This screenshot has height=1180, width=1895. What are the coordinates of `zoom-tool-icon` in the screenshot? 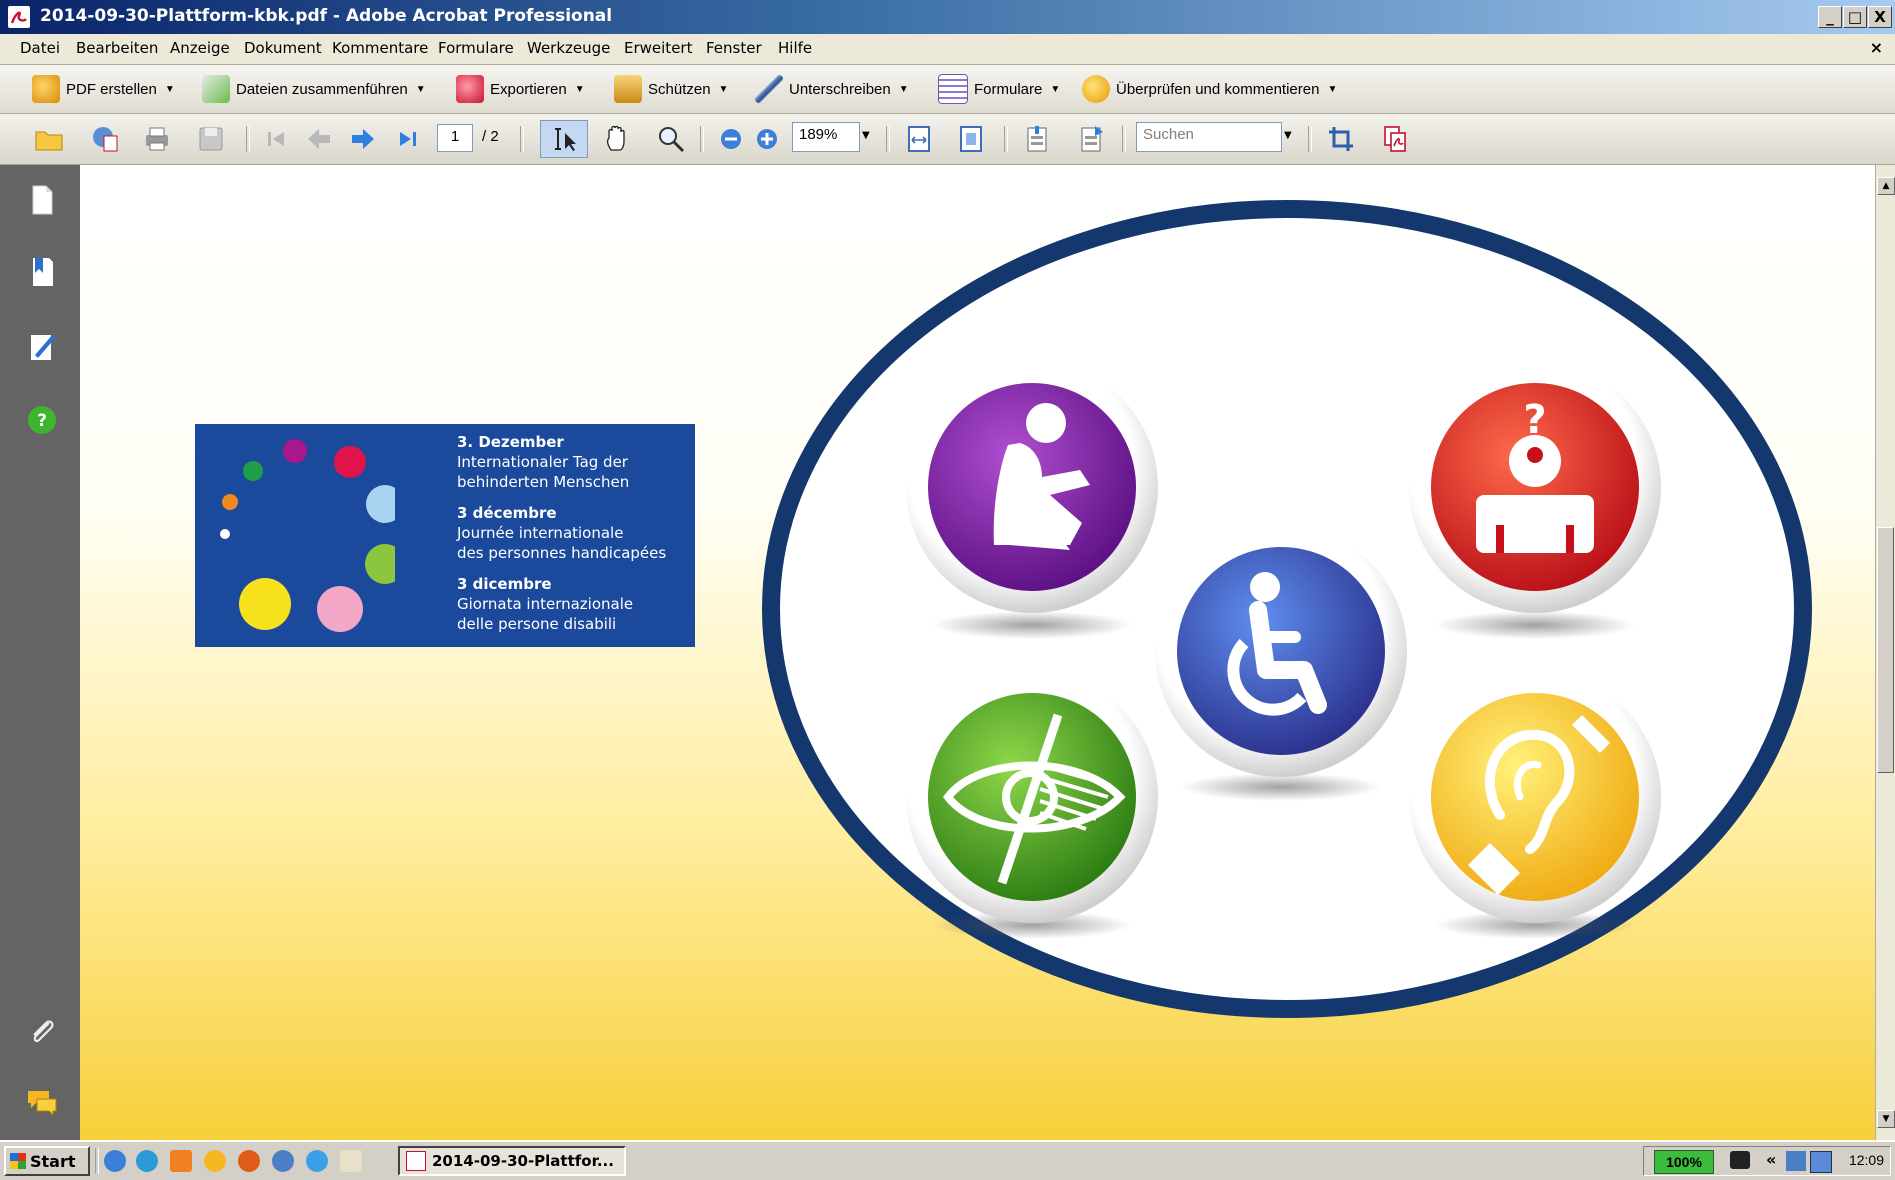 It's located at (671, 139).